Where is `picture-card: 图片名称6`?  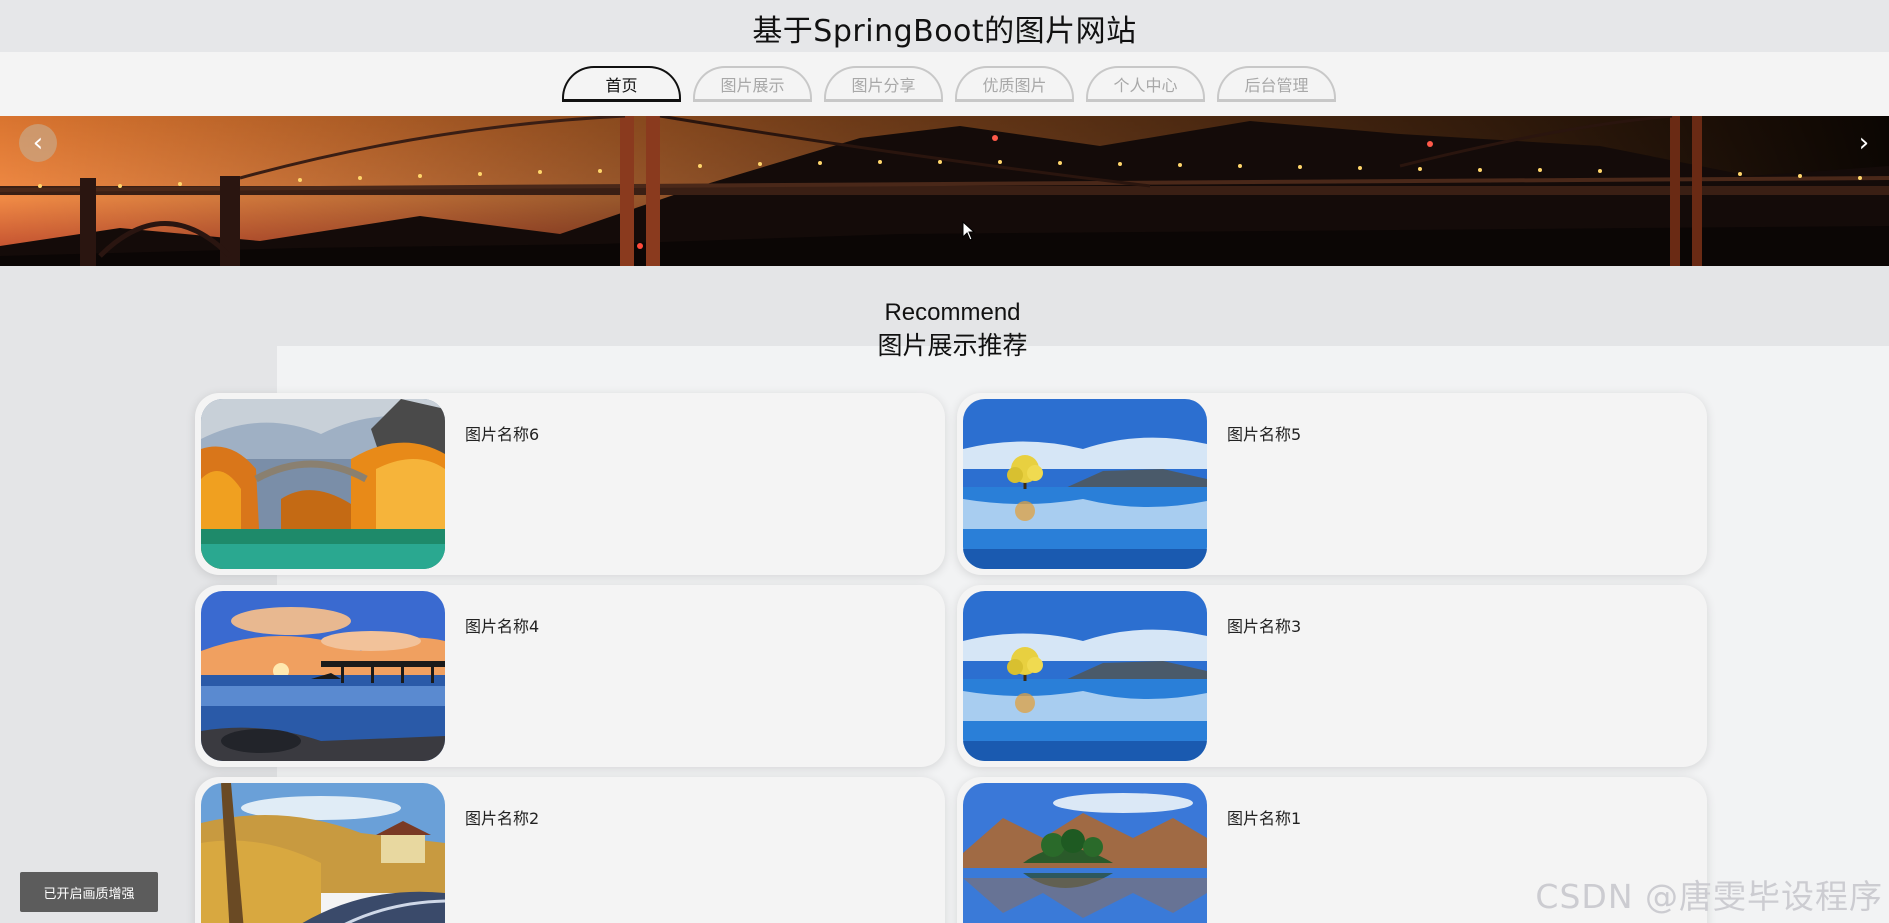 picture-card: 图片名称6 is located at coordinates (570, 484).